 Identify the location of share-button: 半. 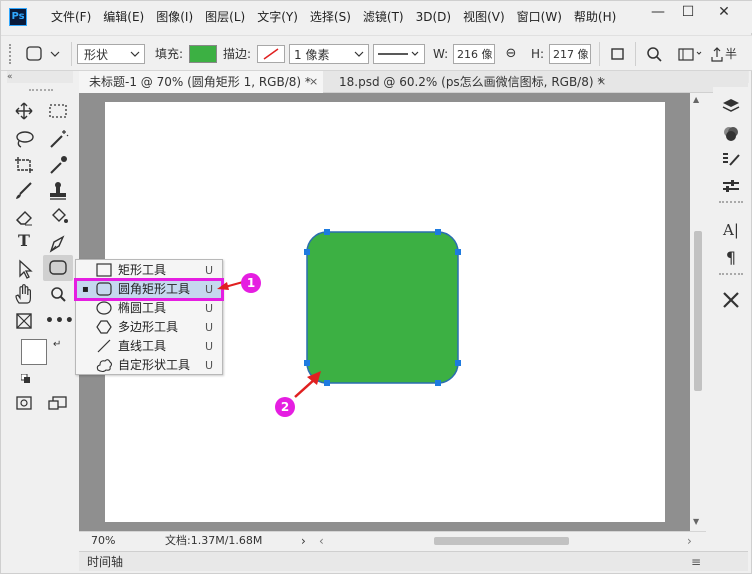
(729, 54).